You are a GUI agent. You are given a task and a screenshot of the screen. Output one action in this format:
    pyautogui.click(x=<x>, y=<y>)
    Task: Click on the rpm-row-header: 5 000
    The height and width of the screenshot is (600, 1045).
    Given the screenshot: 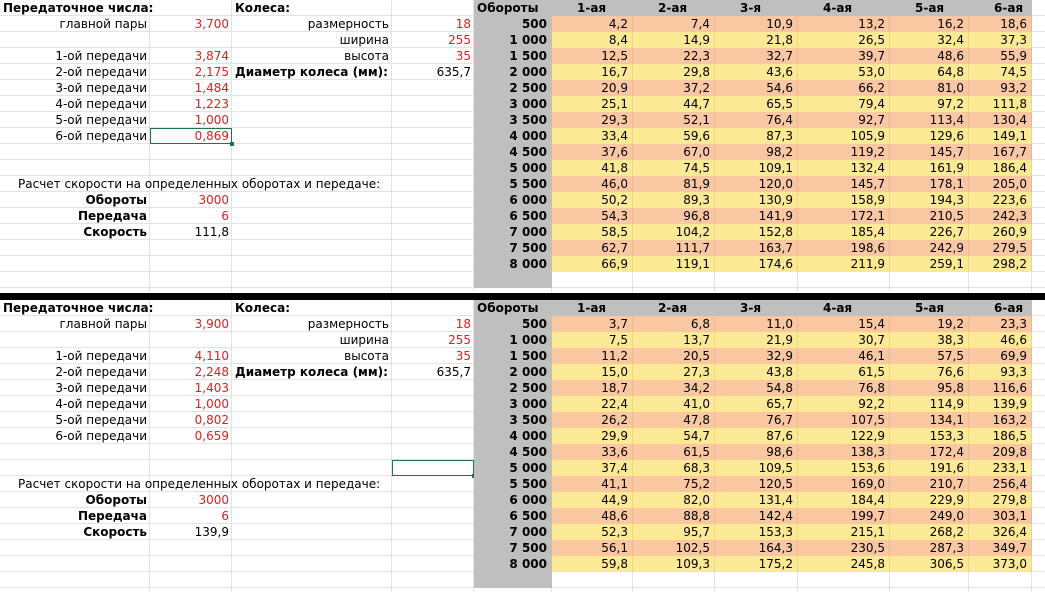 What is the action you would take?
    pyautogui.click(x=513, y=468)
    